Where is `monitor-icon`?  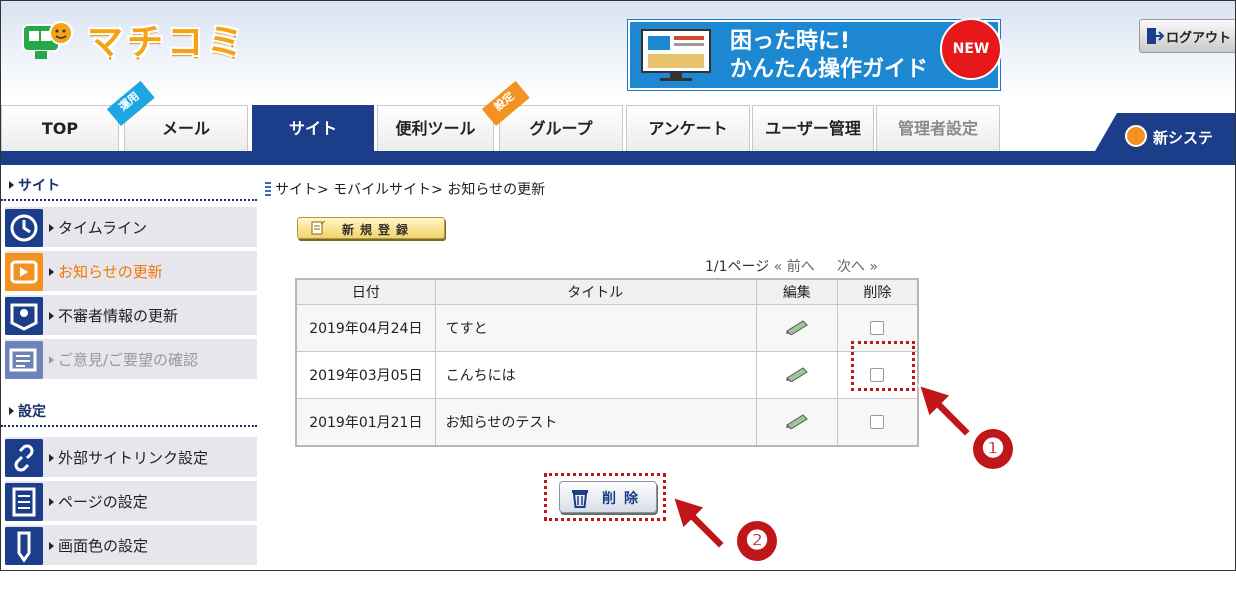 monitor-icon is located at coordinates (676, 55).